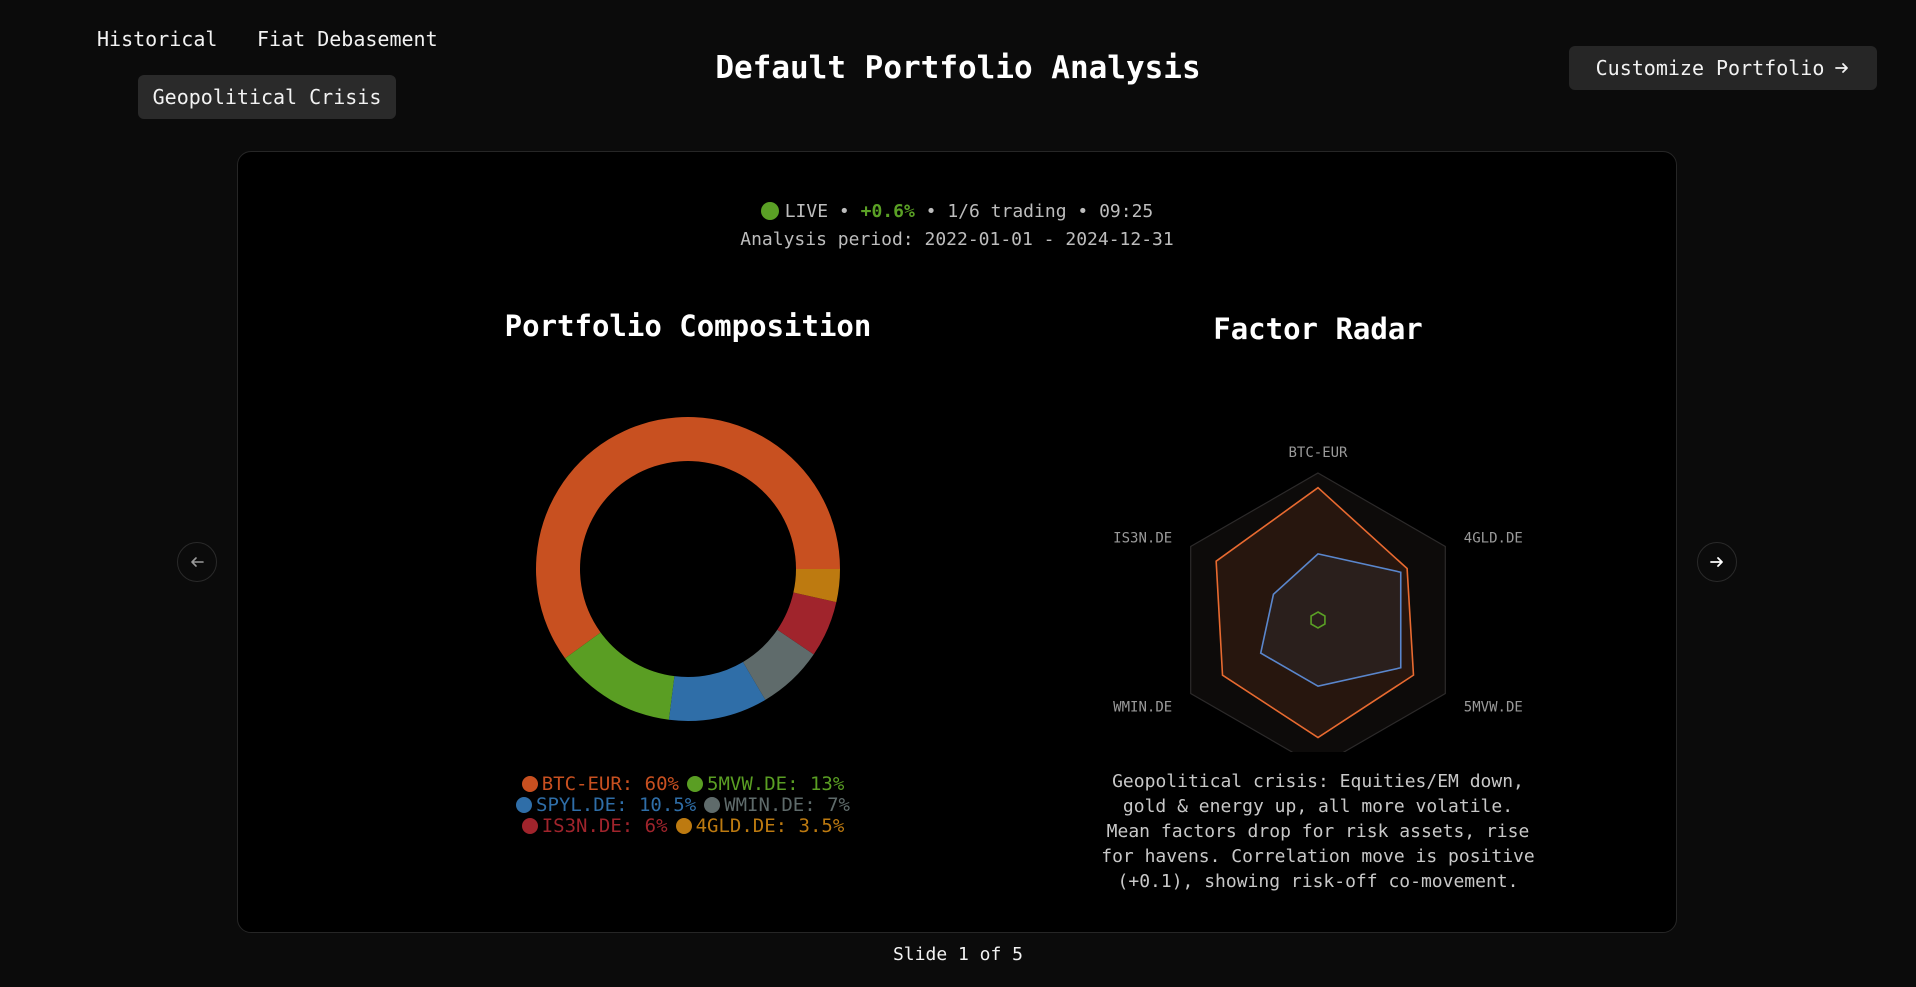  I want to click on status-time: 09:25, so click(1126, 211).